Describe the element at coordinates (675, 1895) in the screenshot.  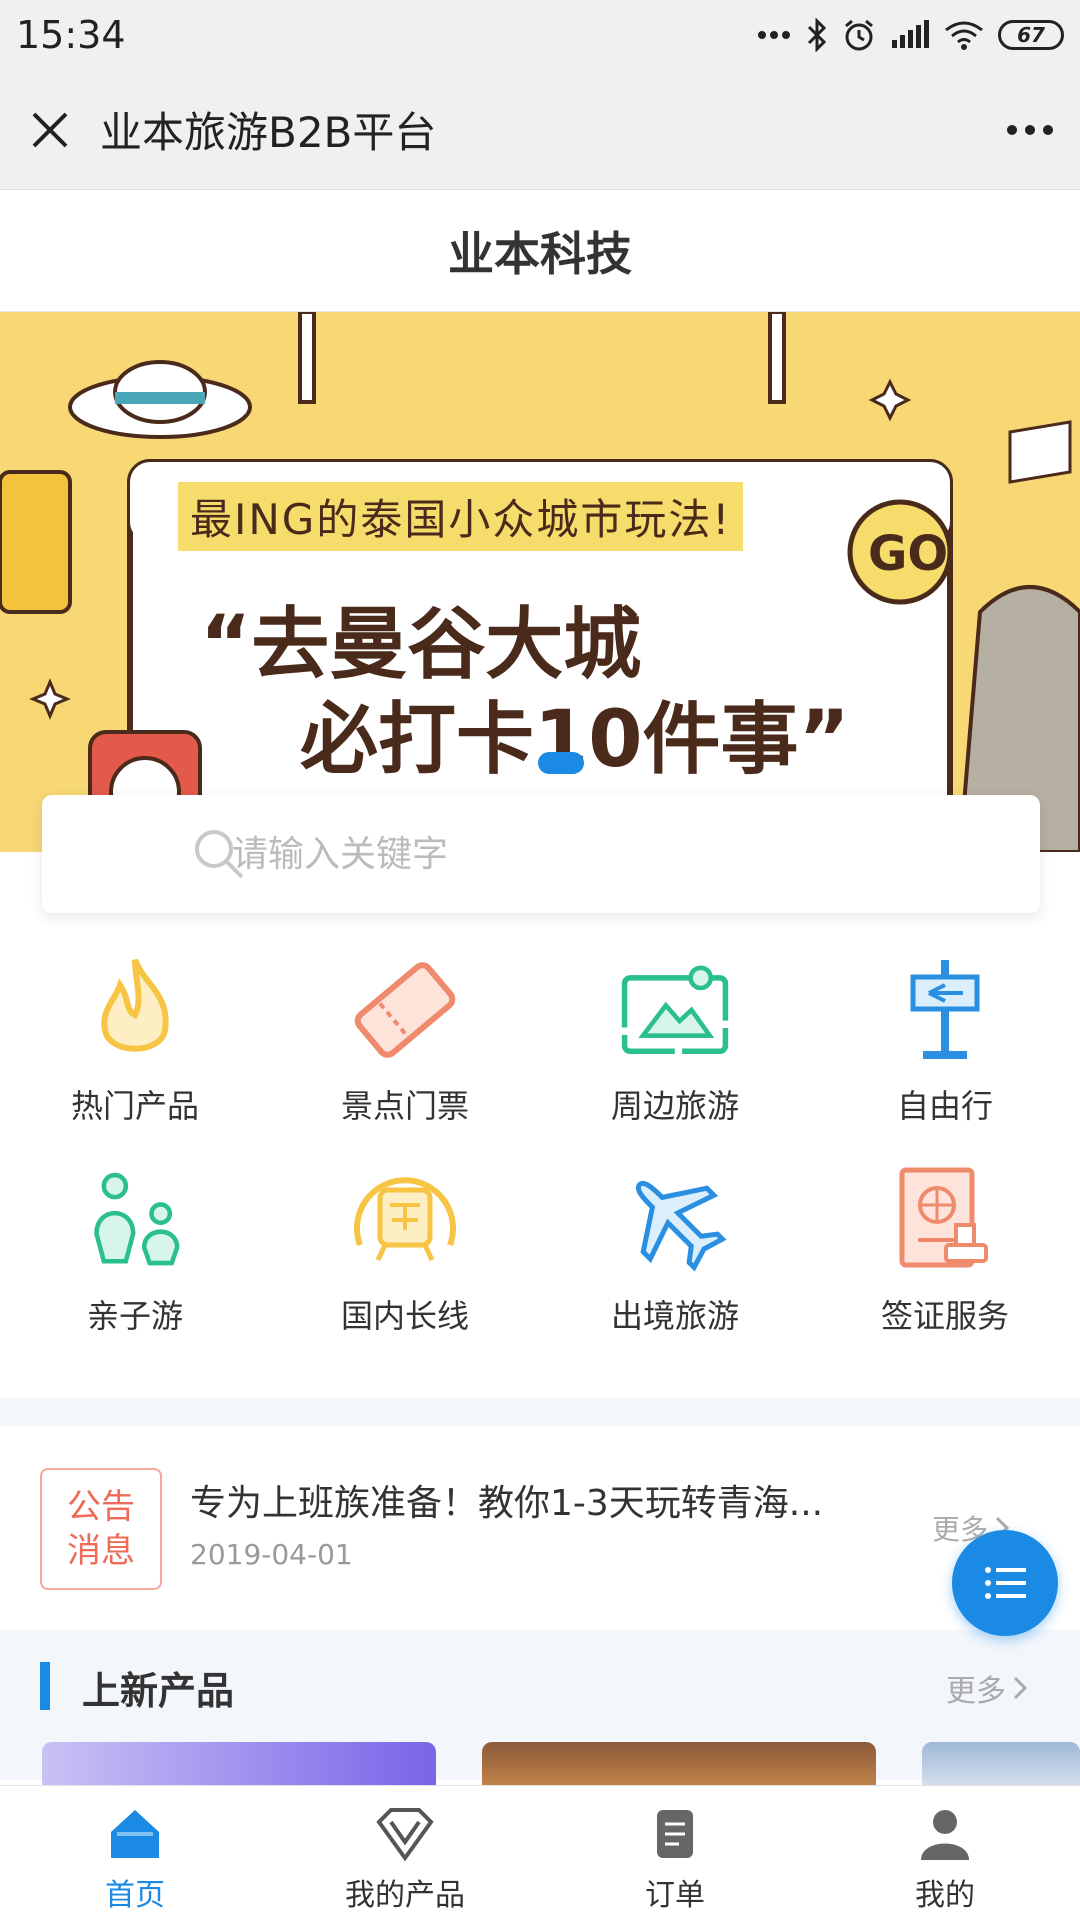
I see `tab-label: 订单` at that location.